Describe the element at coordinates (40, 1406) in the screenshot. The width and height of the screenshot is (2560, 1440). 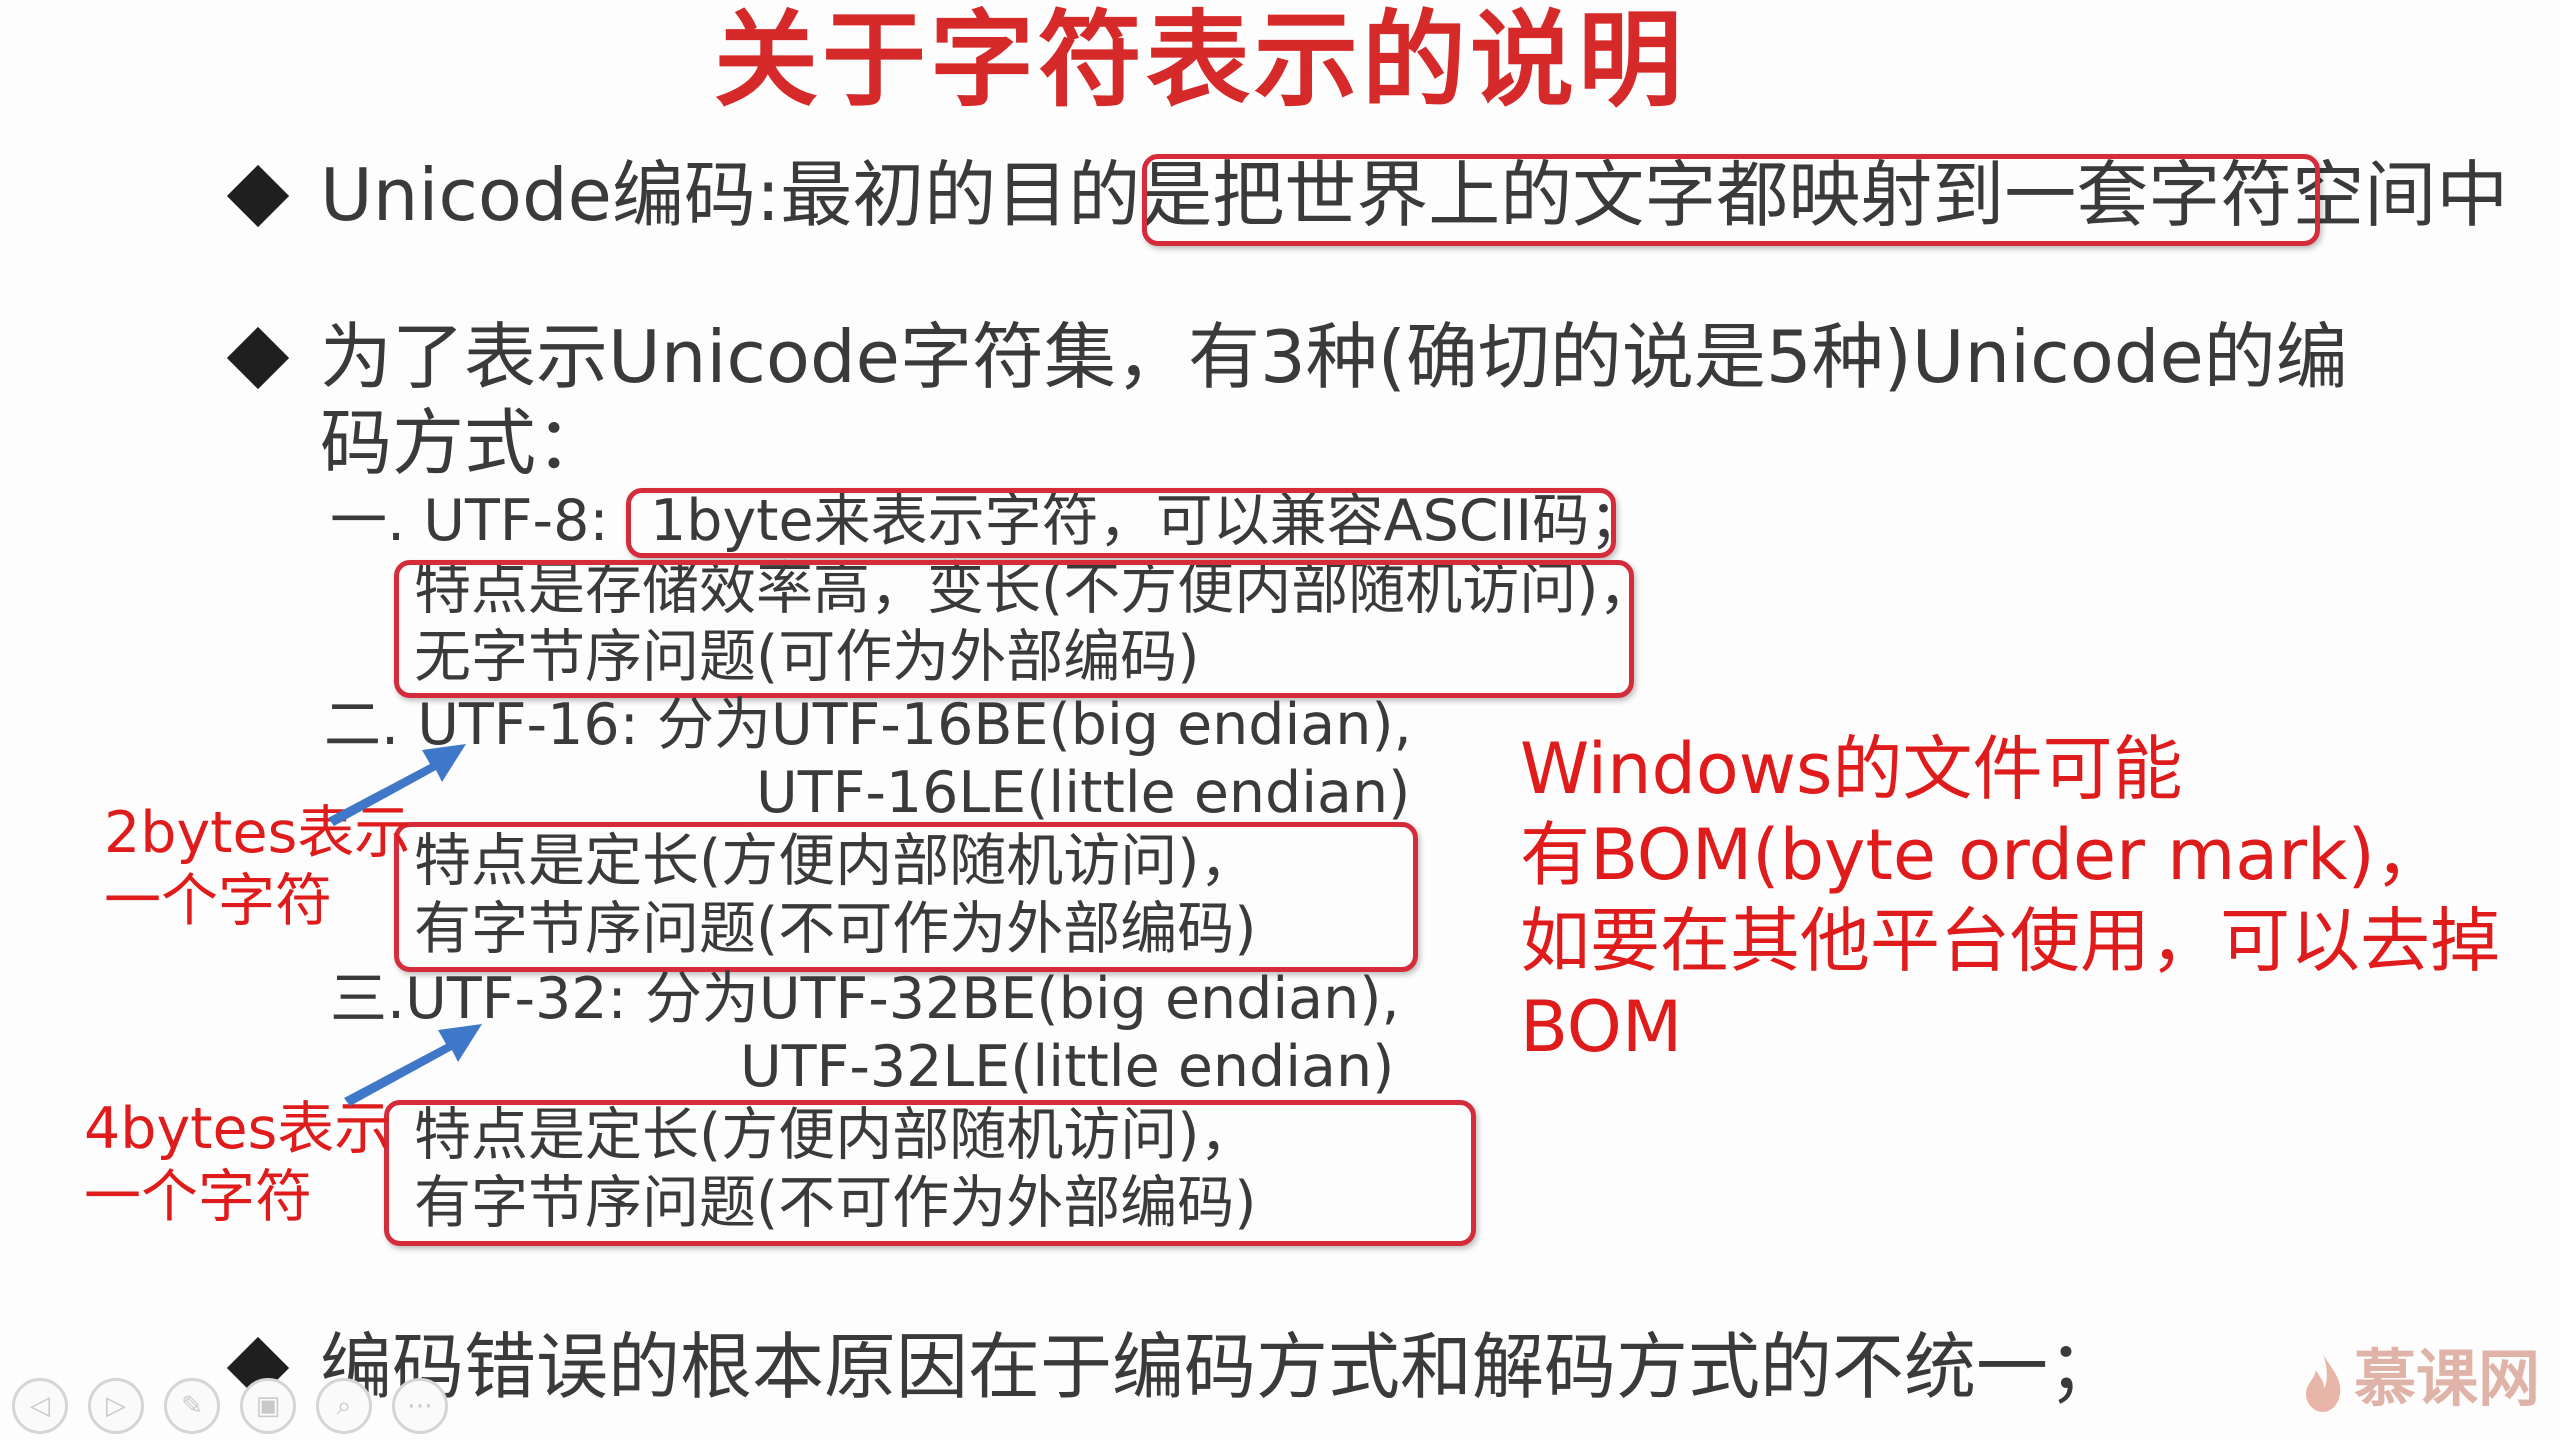
I see `back-icon: ◁` at that location.